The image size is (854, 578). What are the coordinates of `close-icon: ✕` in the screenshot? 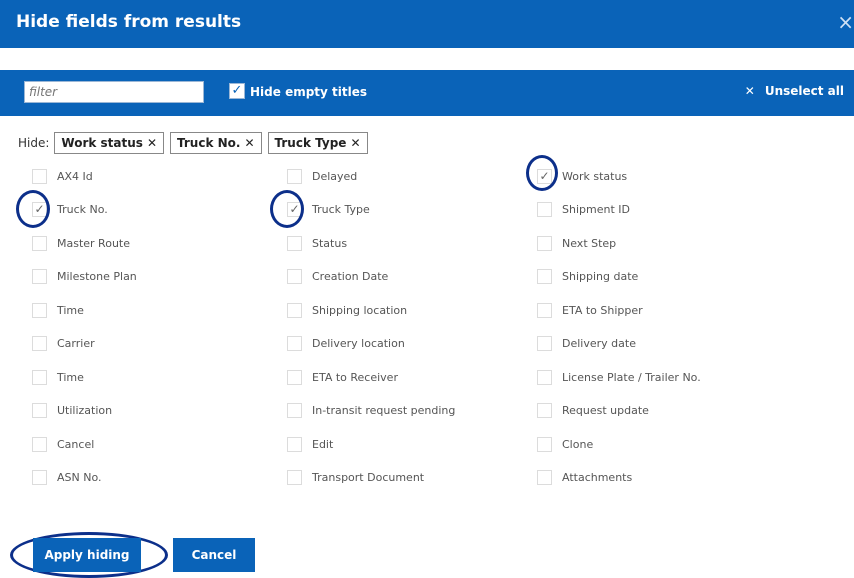 It's located at (749, 91).